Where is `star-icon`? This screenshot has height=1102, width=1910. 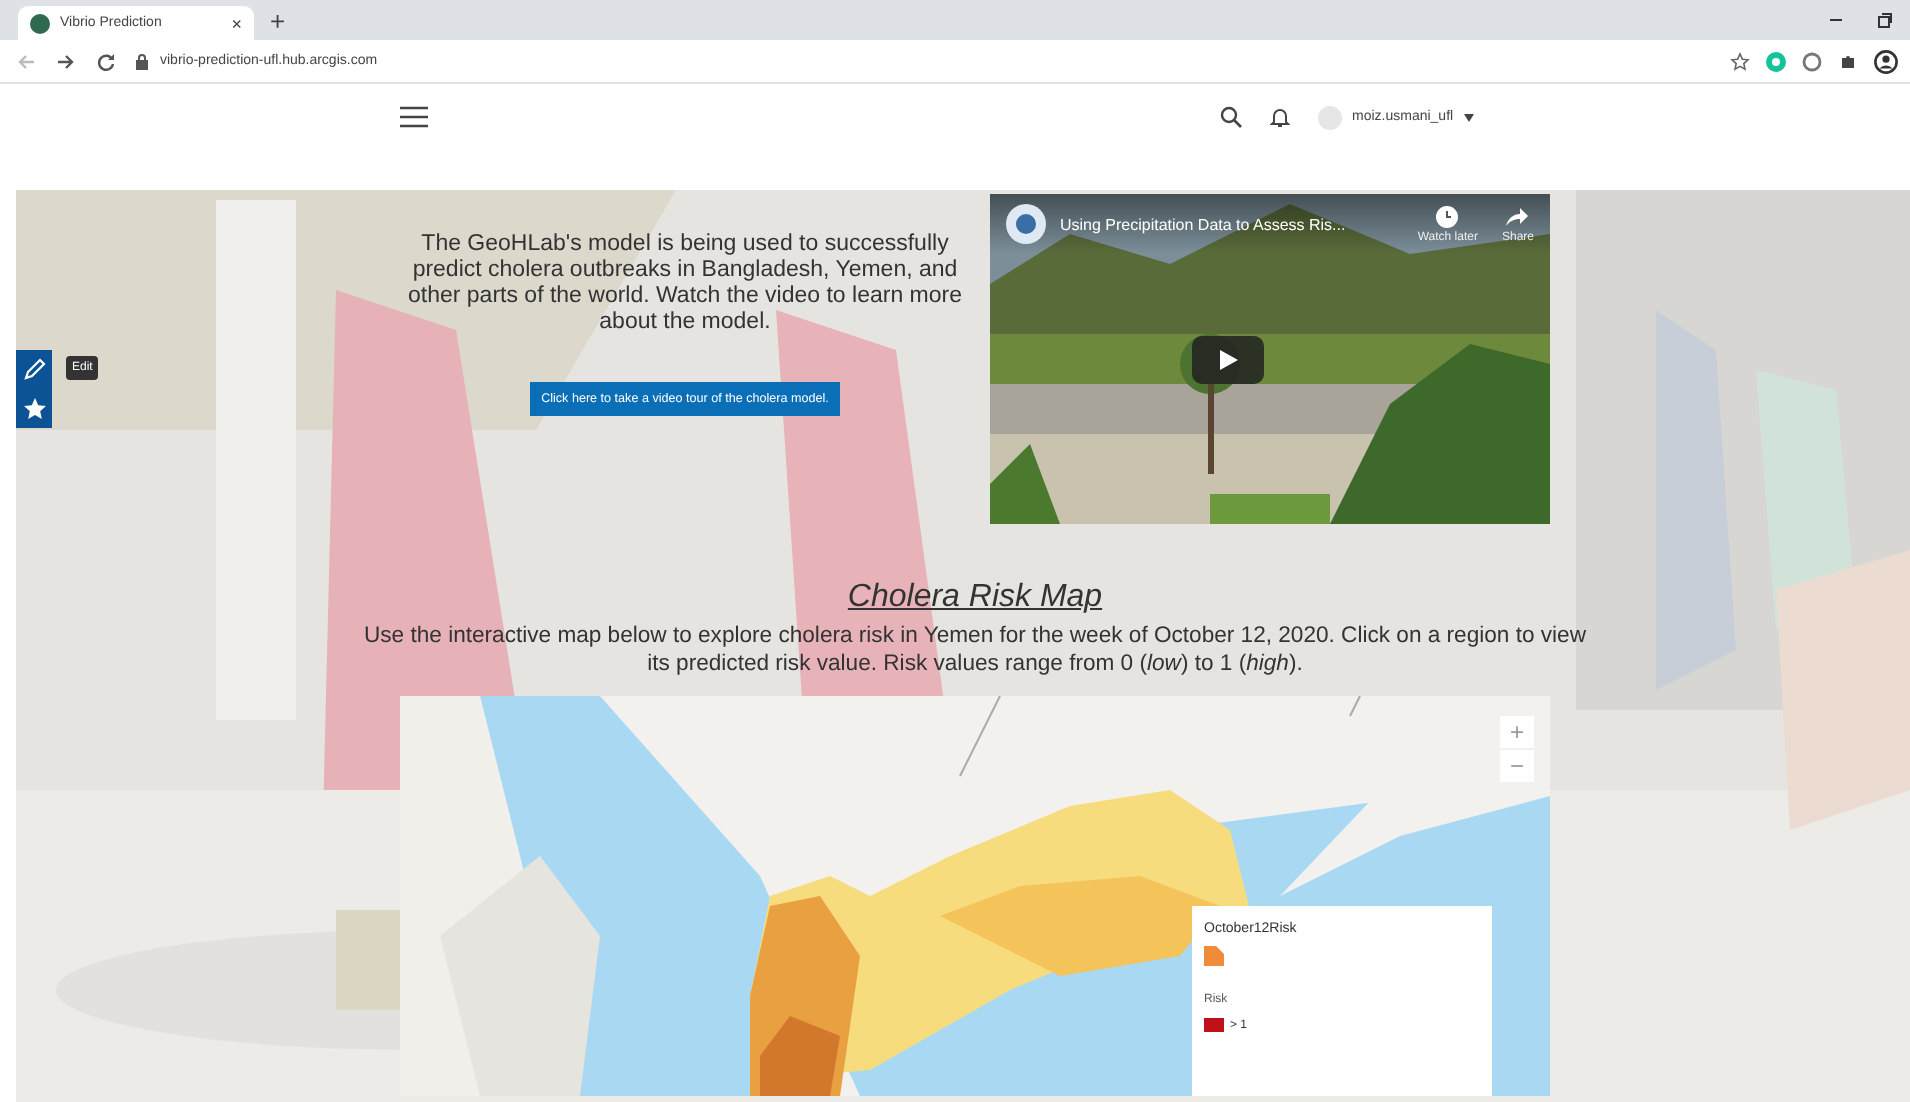
star-icon is located at coordinates (1740, 61).